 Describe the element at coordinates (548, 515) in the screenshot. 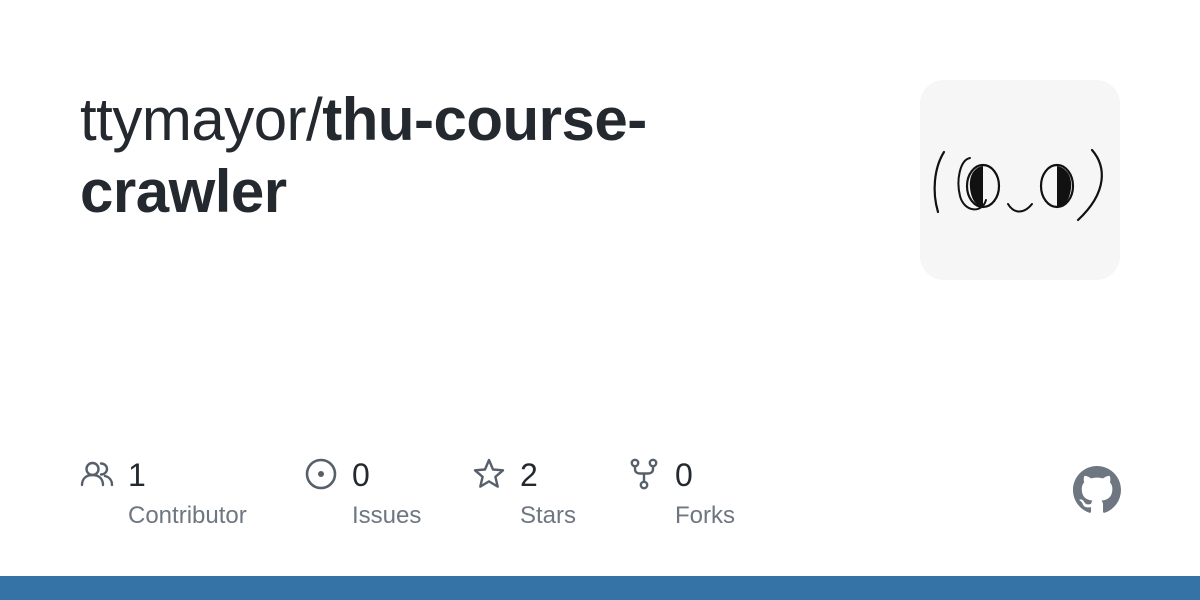

I see `stars-label: Stars` at that location.